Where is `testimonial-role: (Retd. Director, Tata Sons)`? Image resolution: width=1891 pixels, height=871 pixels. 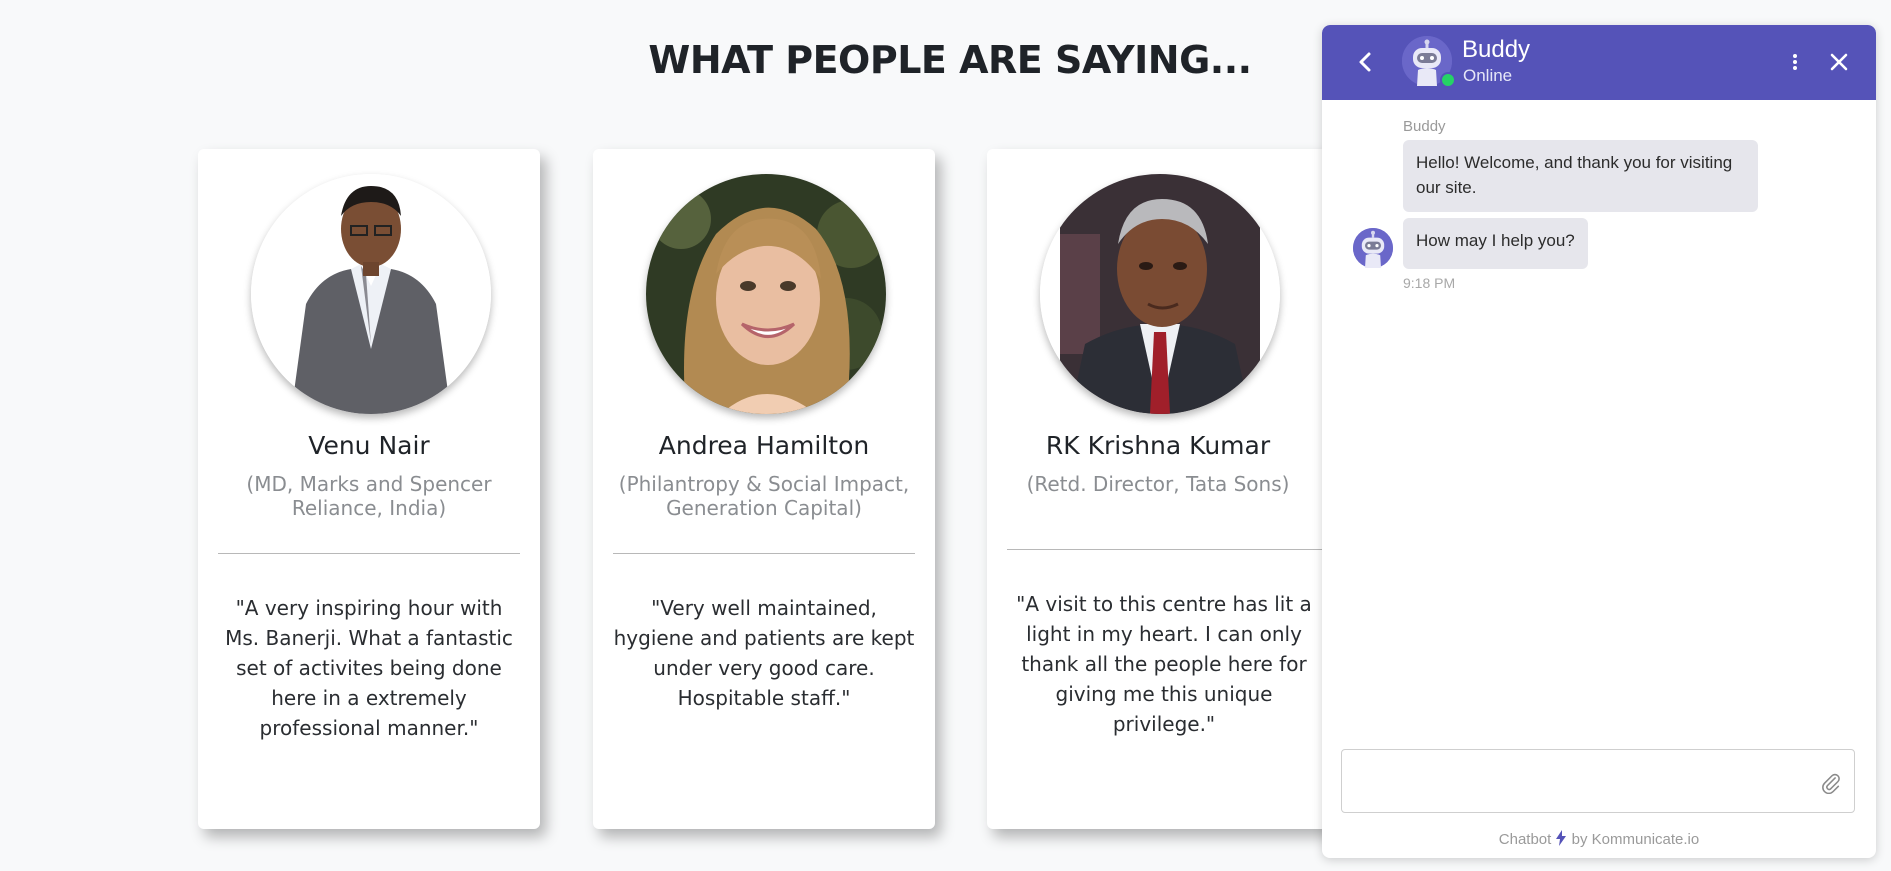 testimonial-role: (Retd. Director, Tata Sons) is located at coordinates (1158, 484).